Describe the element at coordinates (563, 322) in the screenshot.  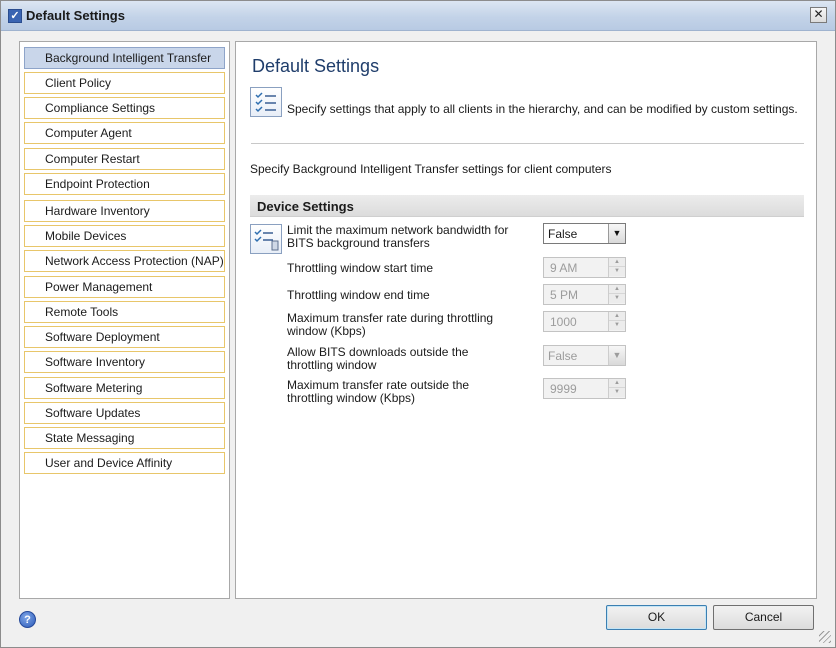
I see `max-rate-during-value: 1000` at that location.